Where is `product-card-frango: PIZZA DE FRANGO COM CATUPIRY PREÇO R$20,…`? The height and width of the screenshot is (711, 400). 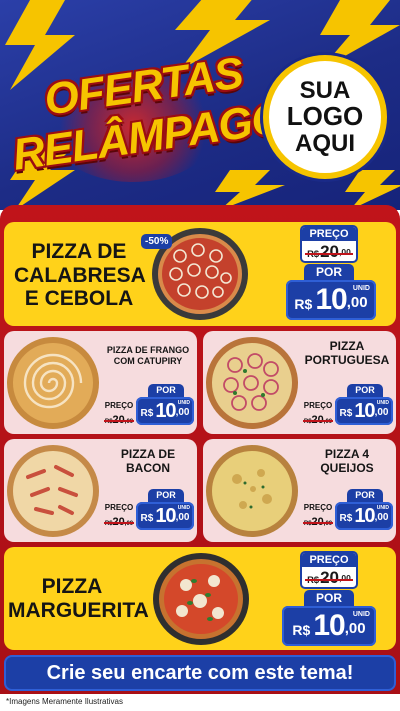 product-card-frango: PIZZA DE FRANGO COM CATUPIRY PREÇO R$20,… is located at coordinates (100, 382).